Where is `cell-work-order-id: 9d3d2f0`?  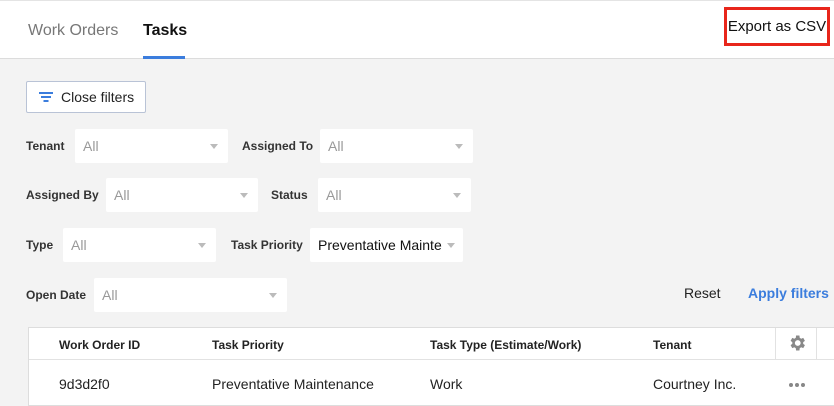 cell-work-order-id: 9d3d2f0 is located at coordinates (84, 384).